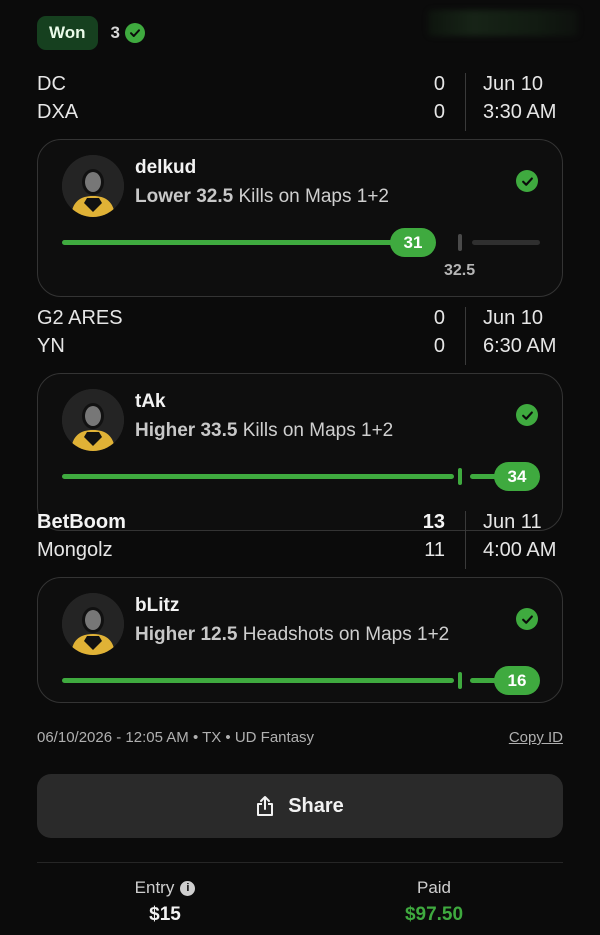 This screenshot has width=600, height=935. What do you see at coordinates (165, 914) in the screenshot?
I see `entry-value: $15` at bounding box center [165, 914].